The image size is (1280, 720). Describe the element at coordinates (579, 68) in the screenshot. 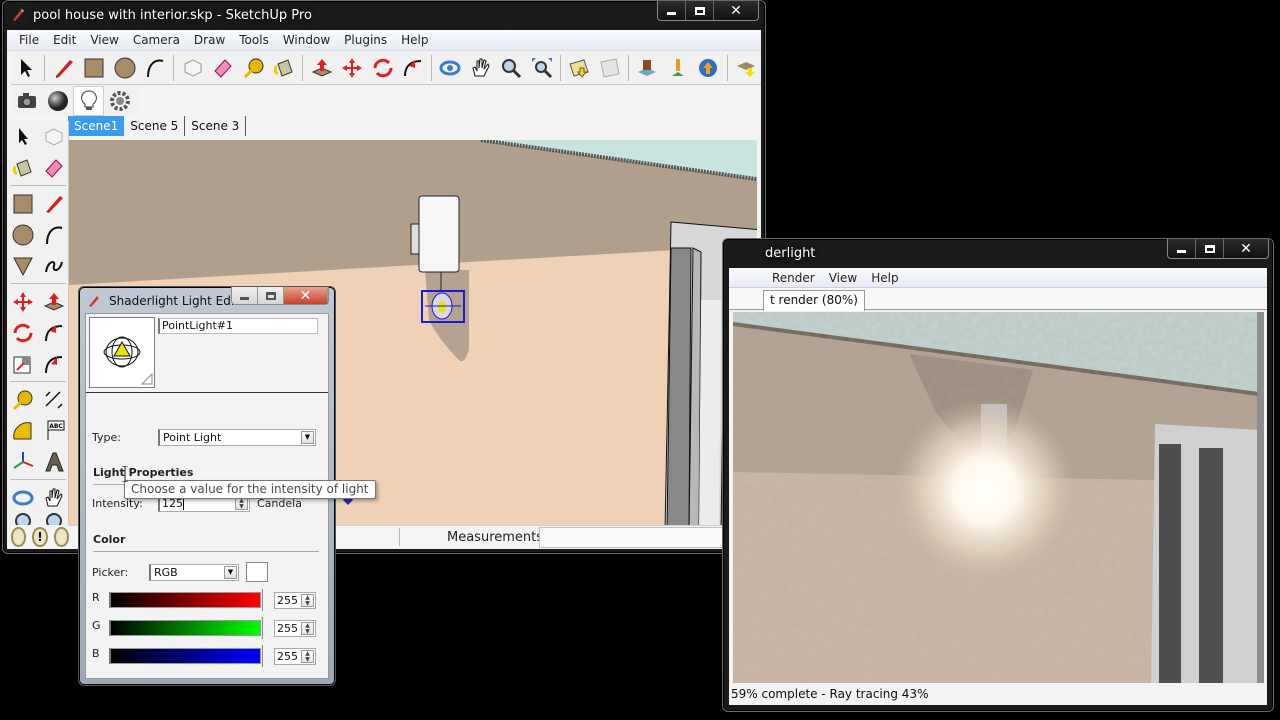

I see `add-location-tool` at that location.